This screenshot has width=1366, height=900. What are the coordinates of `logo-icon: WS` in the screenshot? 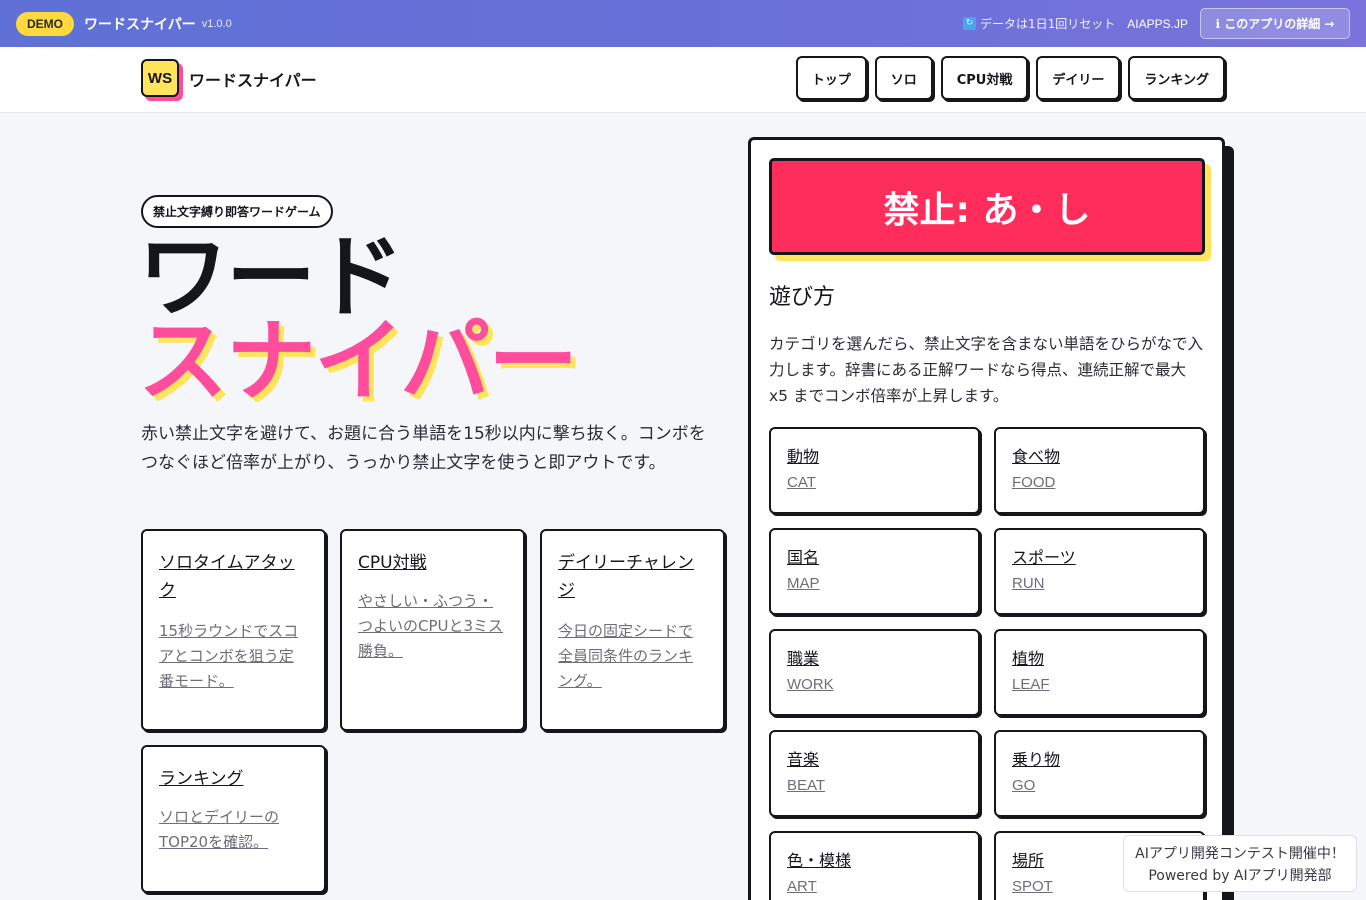 It's located at (160, 78).